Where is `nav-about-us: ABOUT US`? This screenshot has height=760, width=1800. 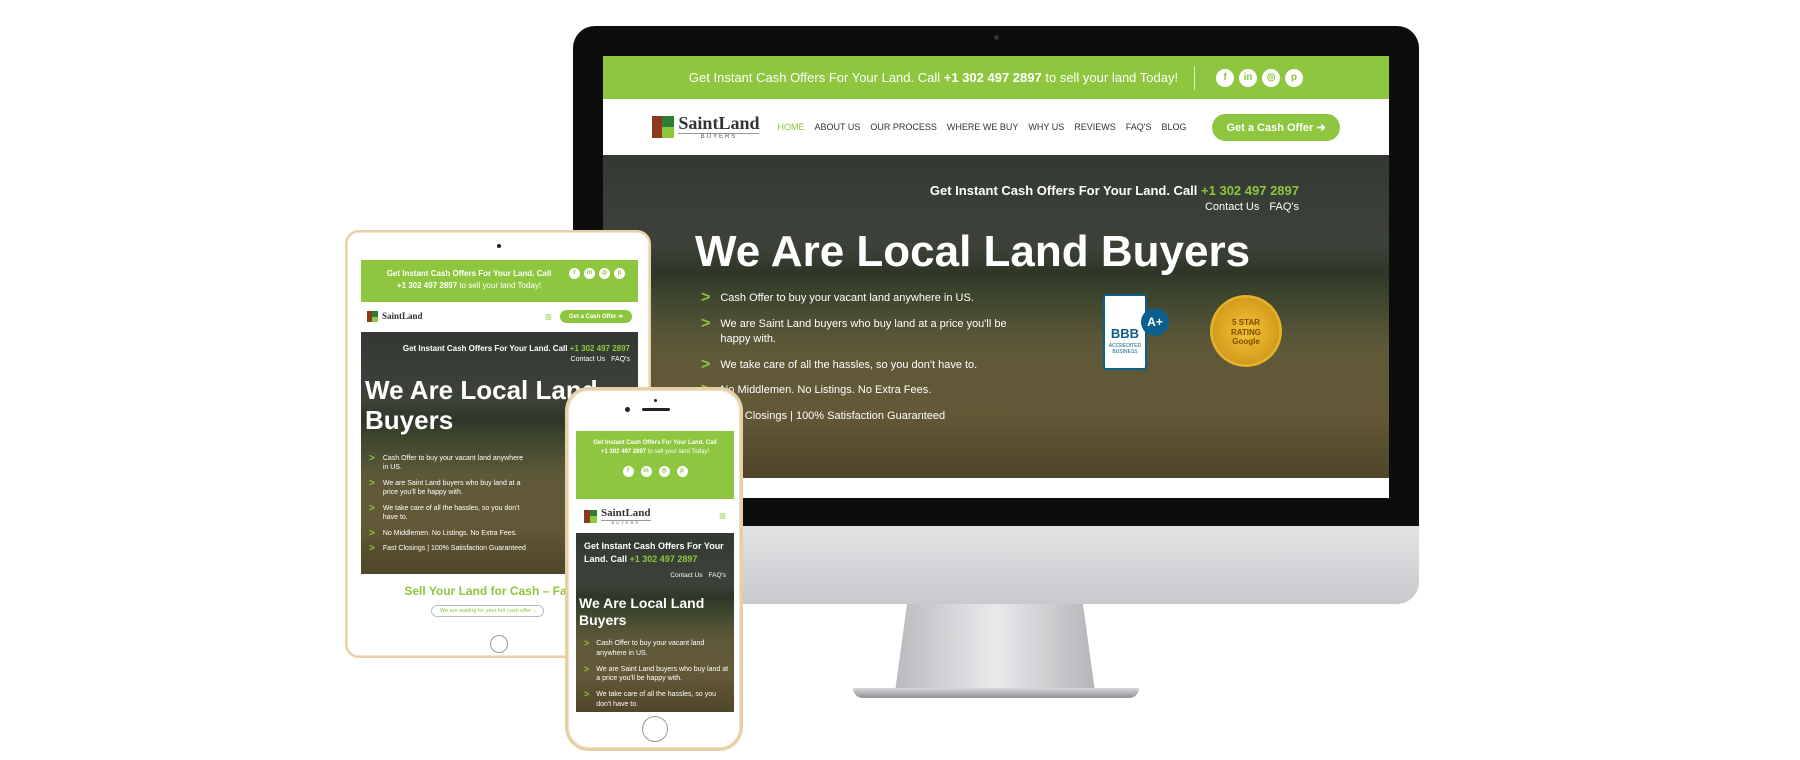 nav-about-us: ABOUT US is located at coordinates (837, 127).